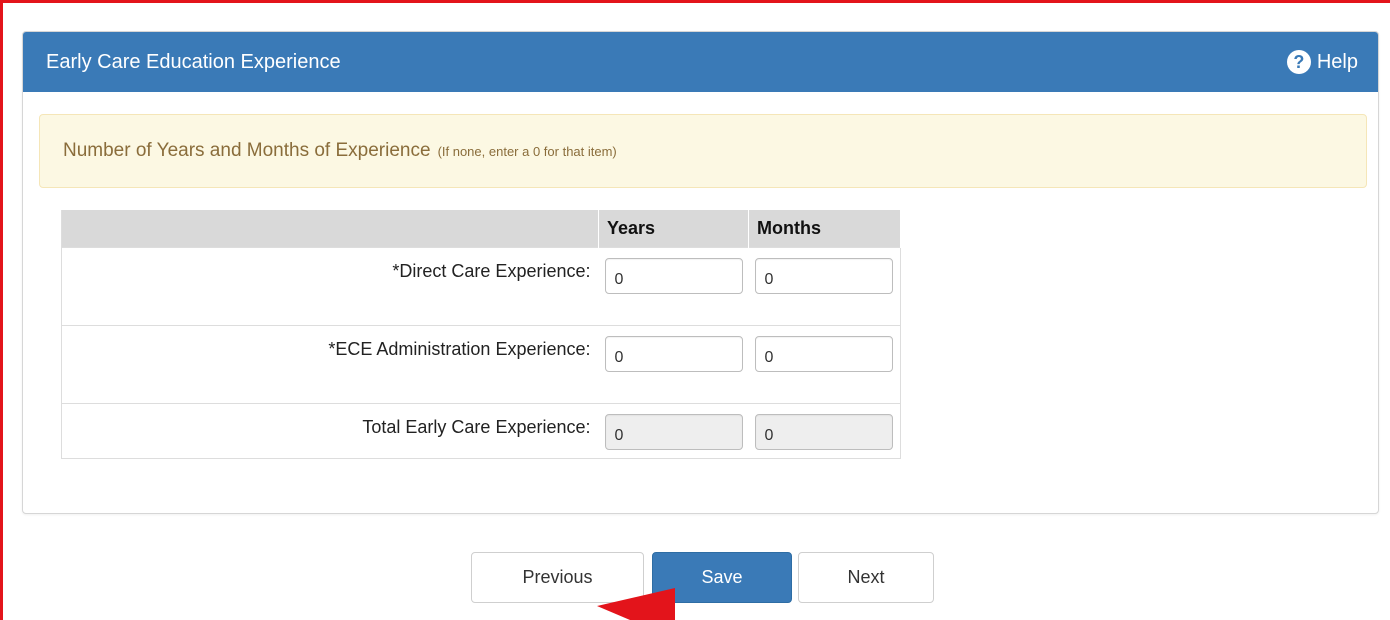  What do you see at coordinates (823, 431) in the screenshot?
I see `total-months-field` at bounding box center [823, 431].